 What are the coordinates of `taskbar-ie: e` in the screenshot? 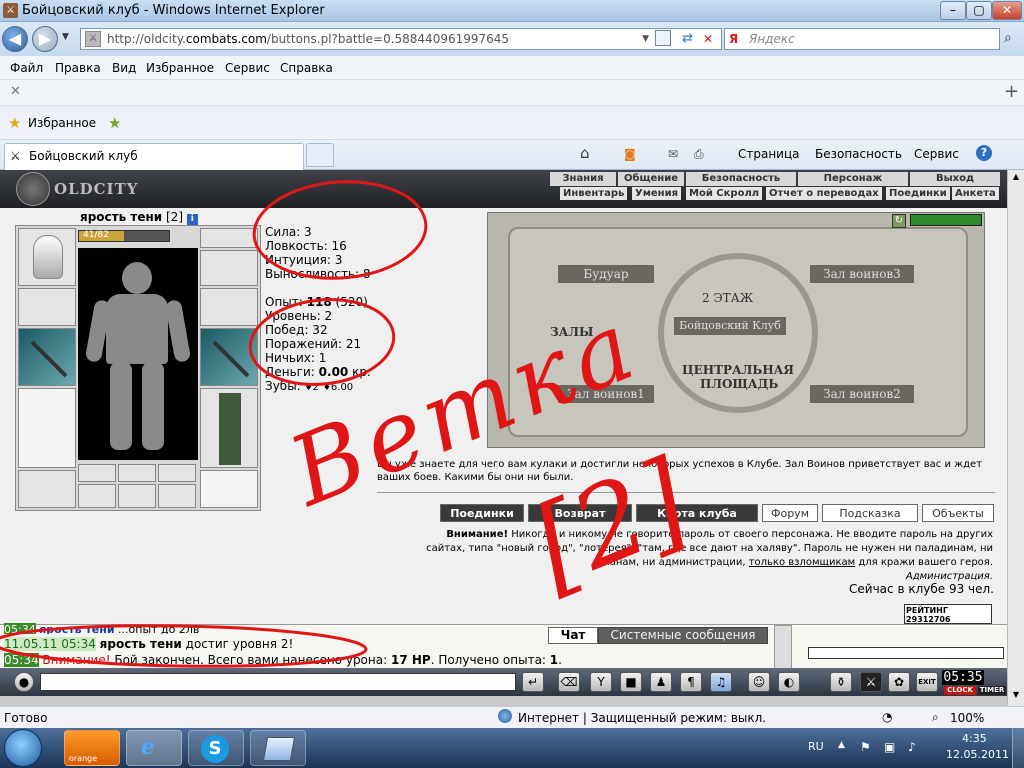 It's located at (154, 748).